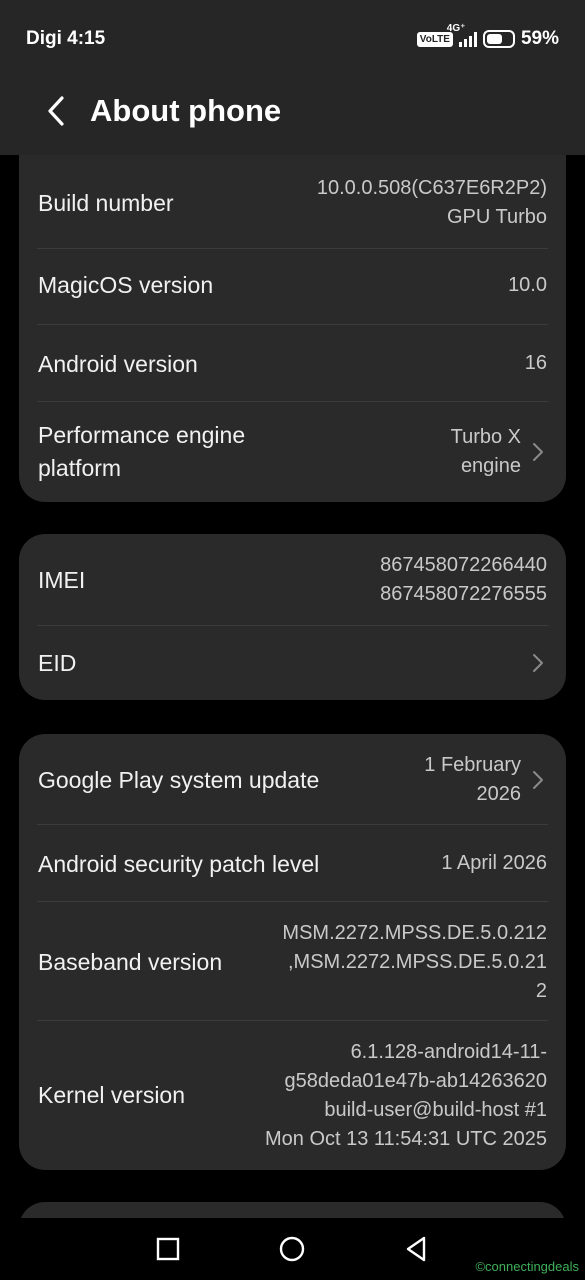 Image resolution: width=585 pixels, height=1280 pixels. I want to click on build-number-value-line1: 10.0.0.508(C637E6R2P2), so click(431, 188).